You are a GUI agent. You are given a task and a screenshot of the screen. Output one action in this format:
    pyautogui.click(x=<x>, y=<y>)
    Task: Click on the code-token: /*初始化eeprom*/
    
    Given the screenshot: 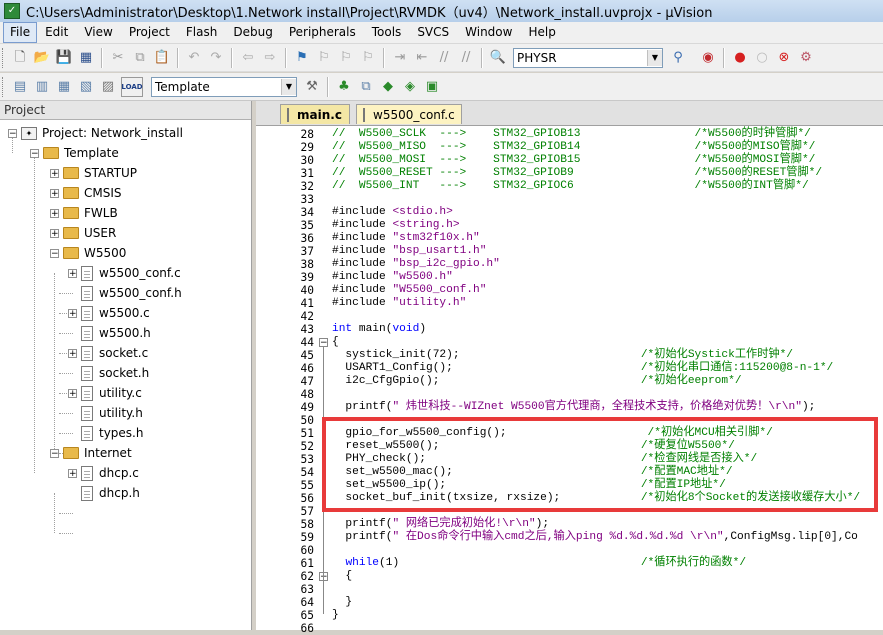 What is the action you would take?
    pyautogui.click(x=691, y=381)
    